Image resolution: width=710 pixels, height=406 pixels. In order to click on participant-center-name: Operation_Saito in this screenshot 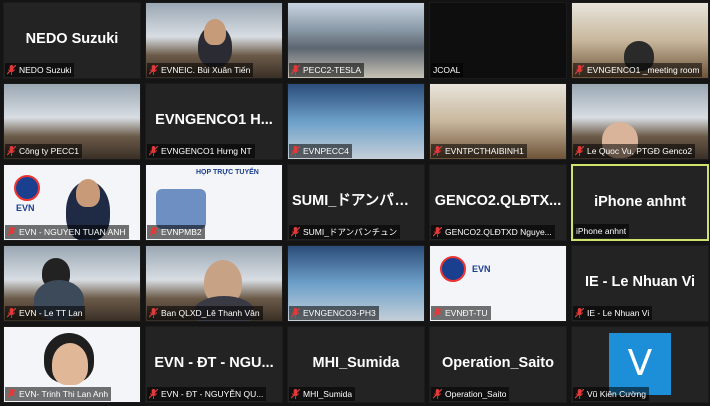, I will do `click(498, 363)`.